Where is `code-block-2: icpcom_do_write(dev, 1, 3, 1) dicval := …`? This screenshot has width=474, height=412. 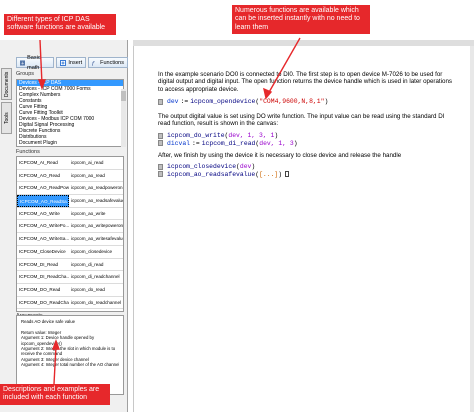 code-block-2: icpcom_do_write(dev, 1, 3, 1) dicval := … is located at coordinates (228, 139).